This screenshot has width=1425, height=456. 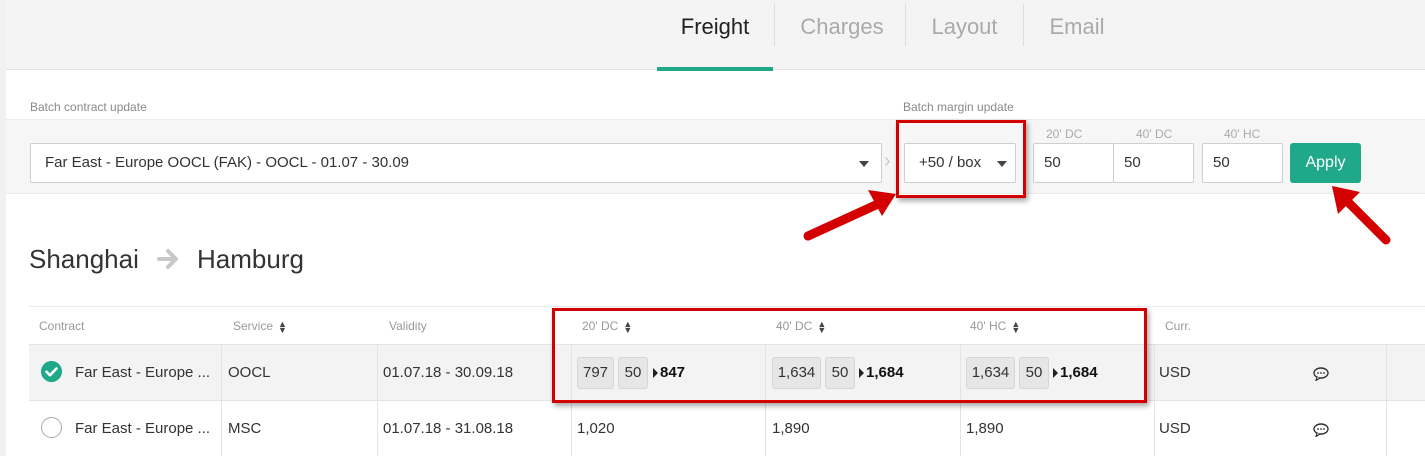 What do you see at coordinates (245, 428) in the screenshot?
I see `cell-service: MSC` at bounding box center [245, 428].